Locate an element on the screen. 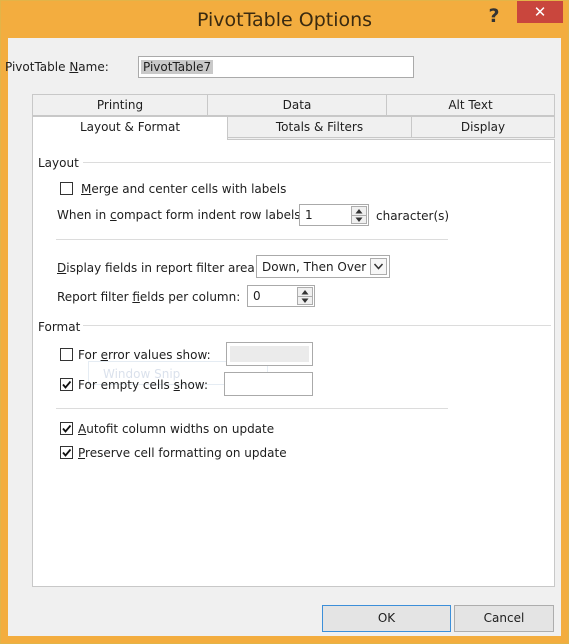  merge-center-checkbox is located at coordinates (66, 188).